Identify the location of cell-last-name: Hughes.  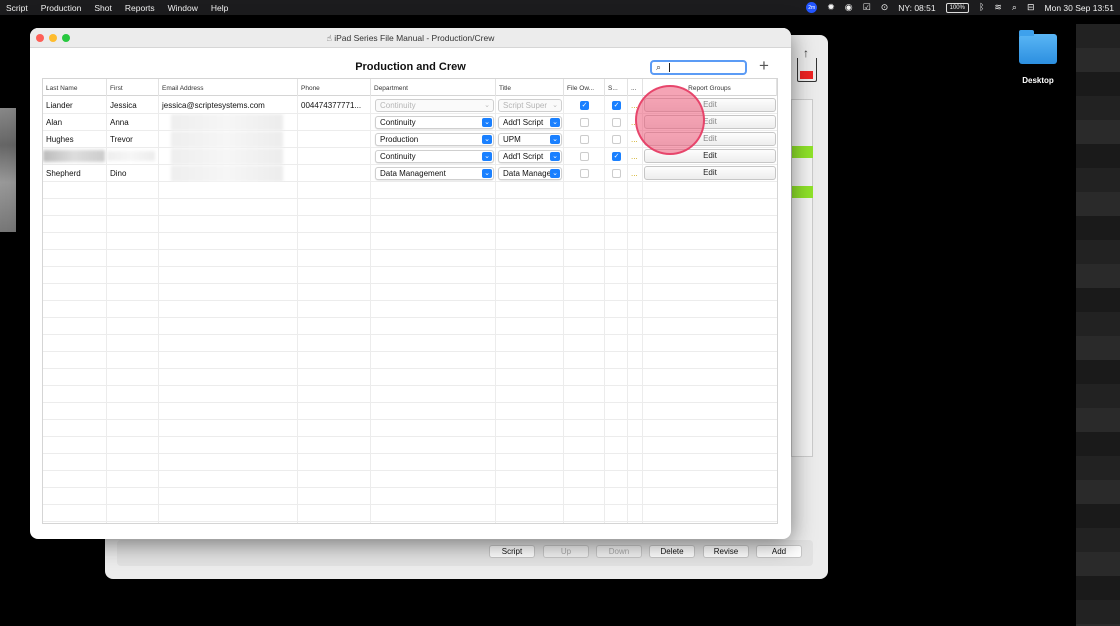
(75, 139).